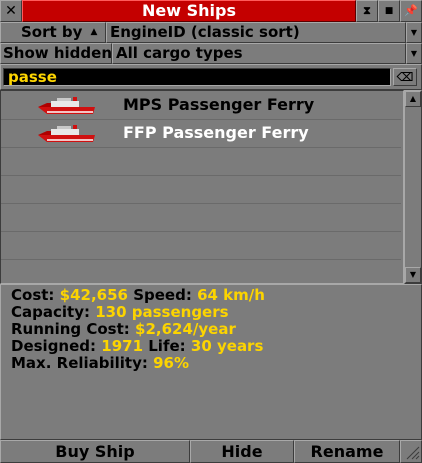  I want to click on reliability-line: Max. Reliability: 96%, so click(100, 363).